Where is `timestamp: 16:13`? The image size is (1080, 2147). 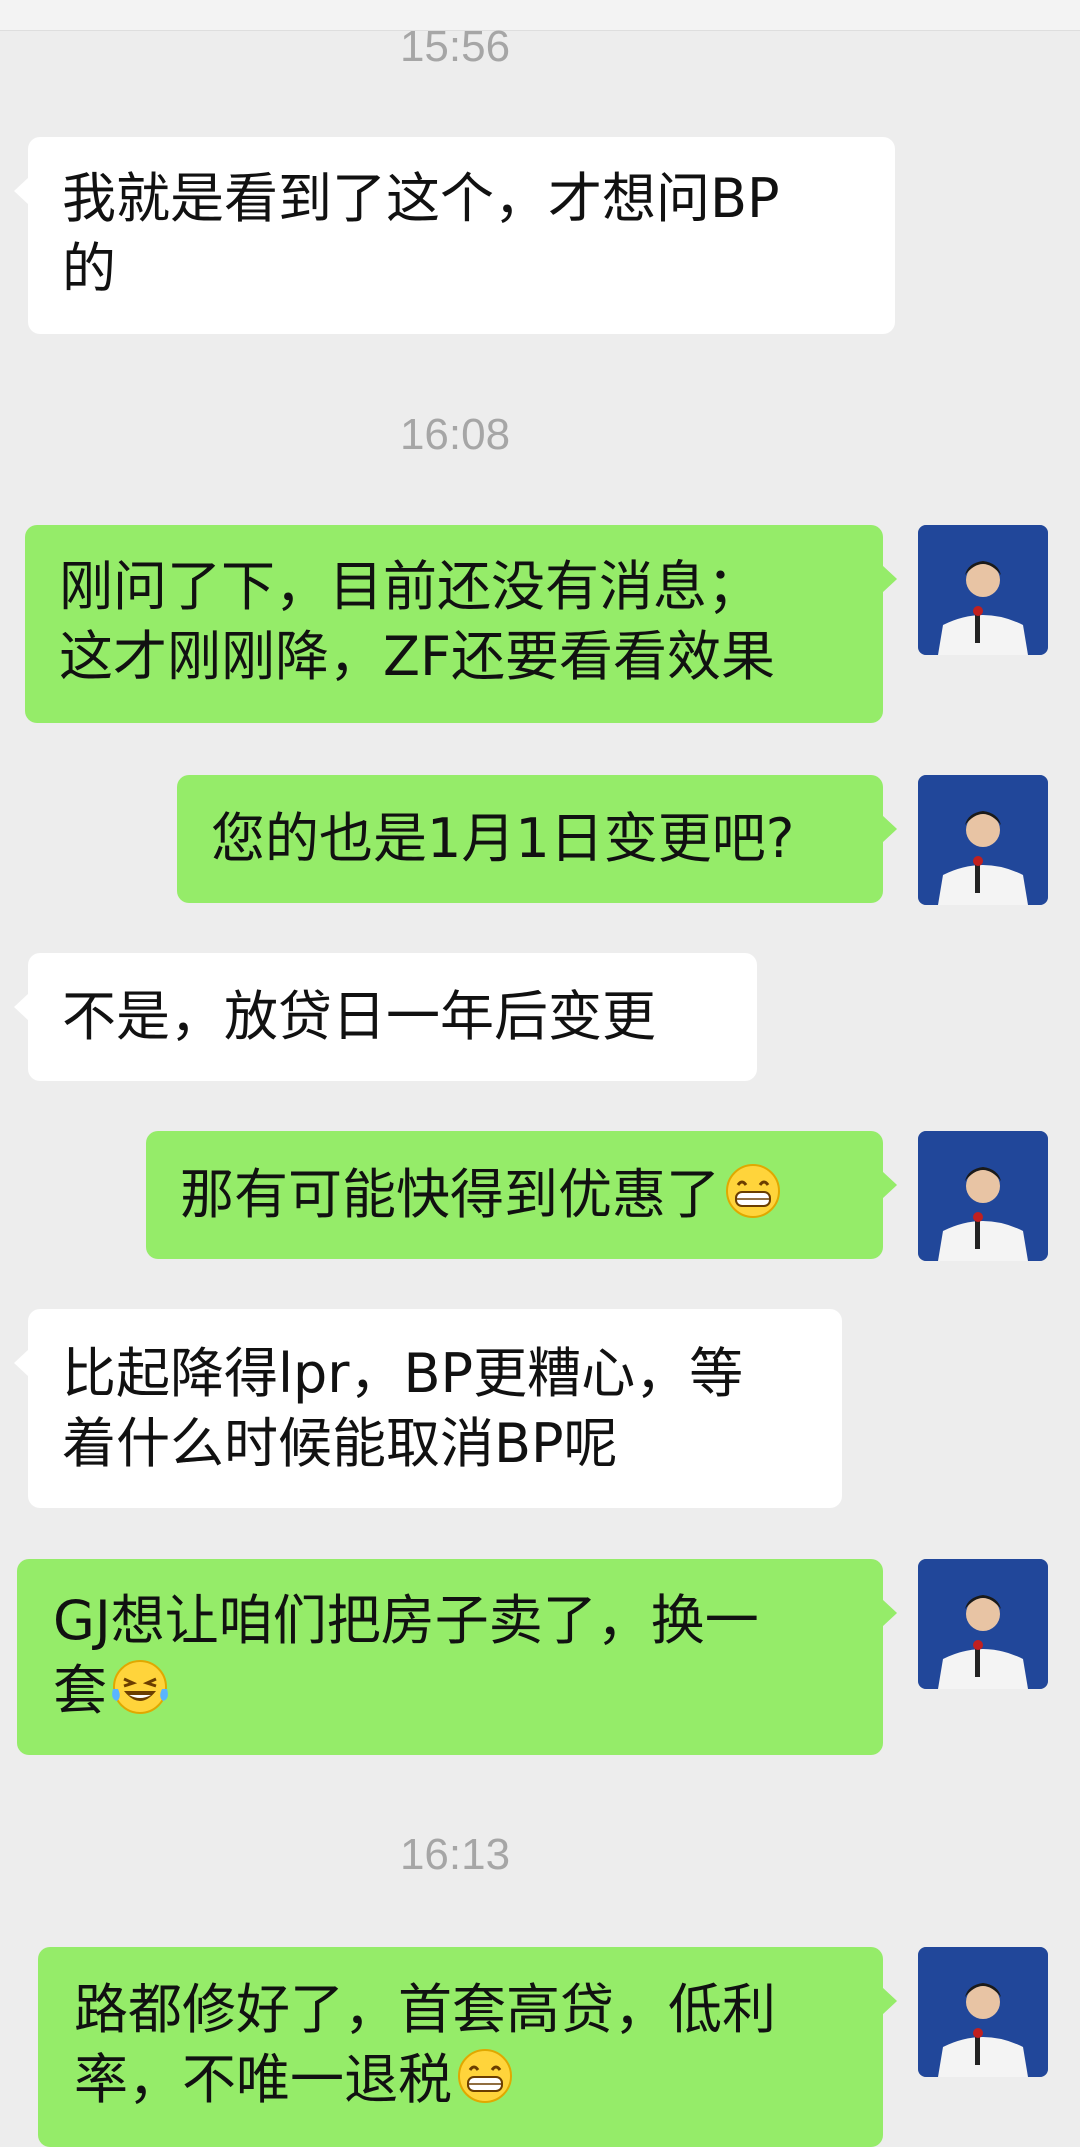
timestamp: 16:13 is located at coordinates (455, 1854).